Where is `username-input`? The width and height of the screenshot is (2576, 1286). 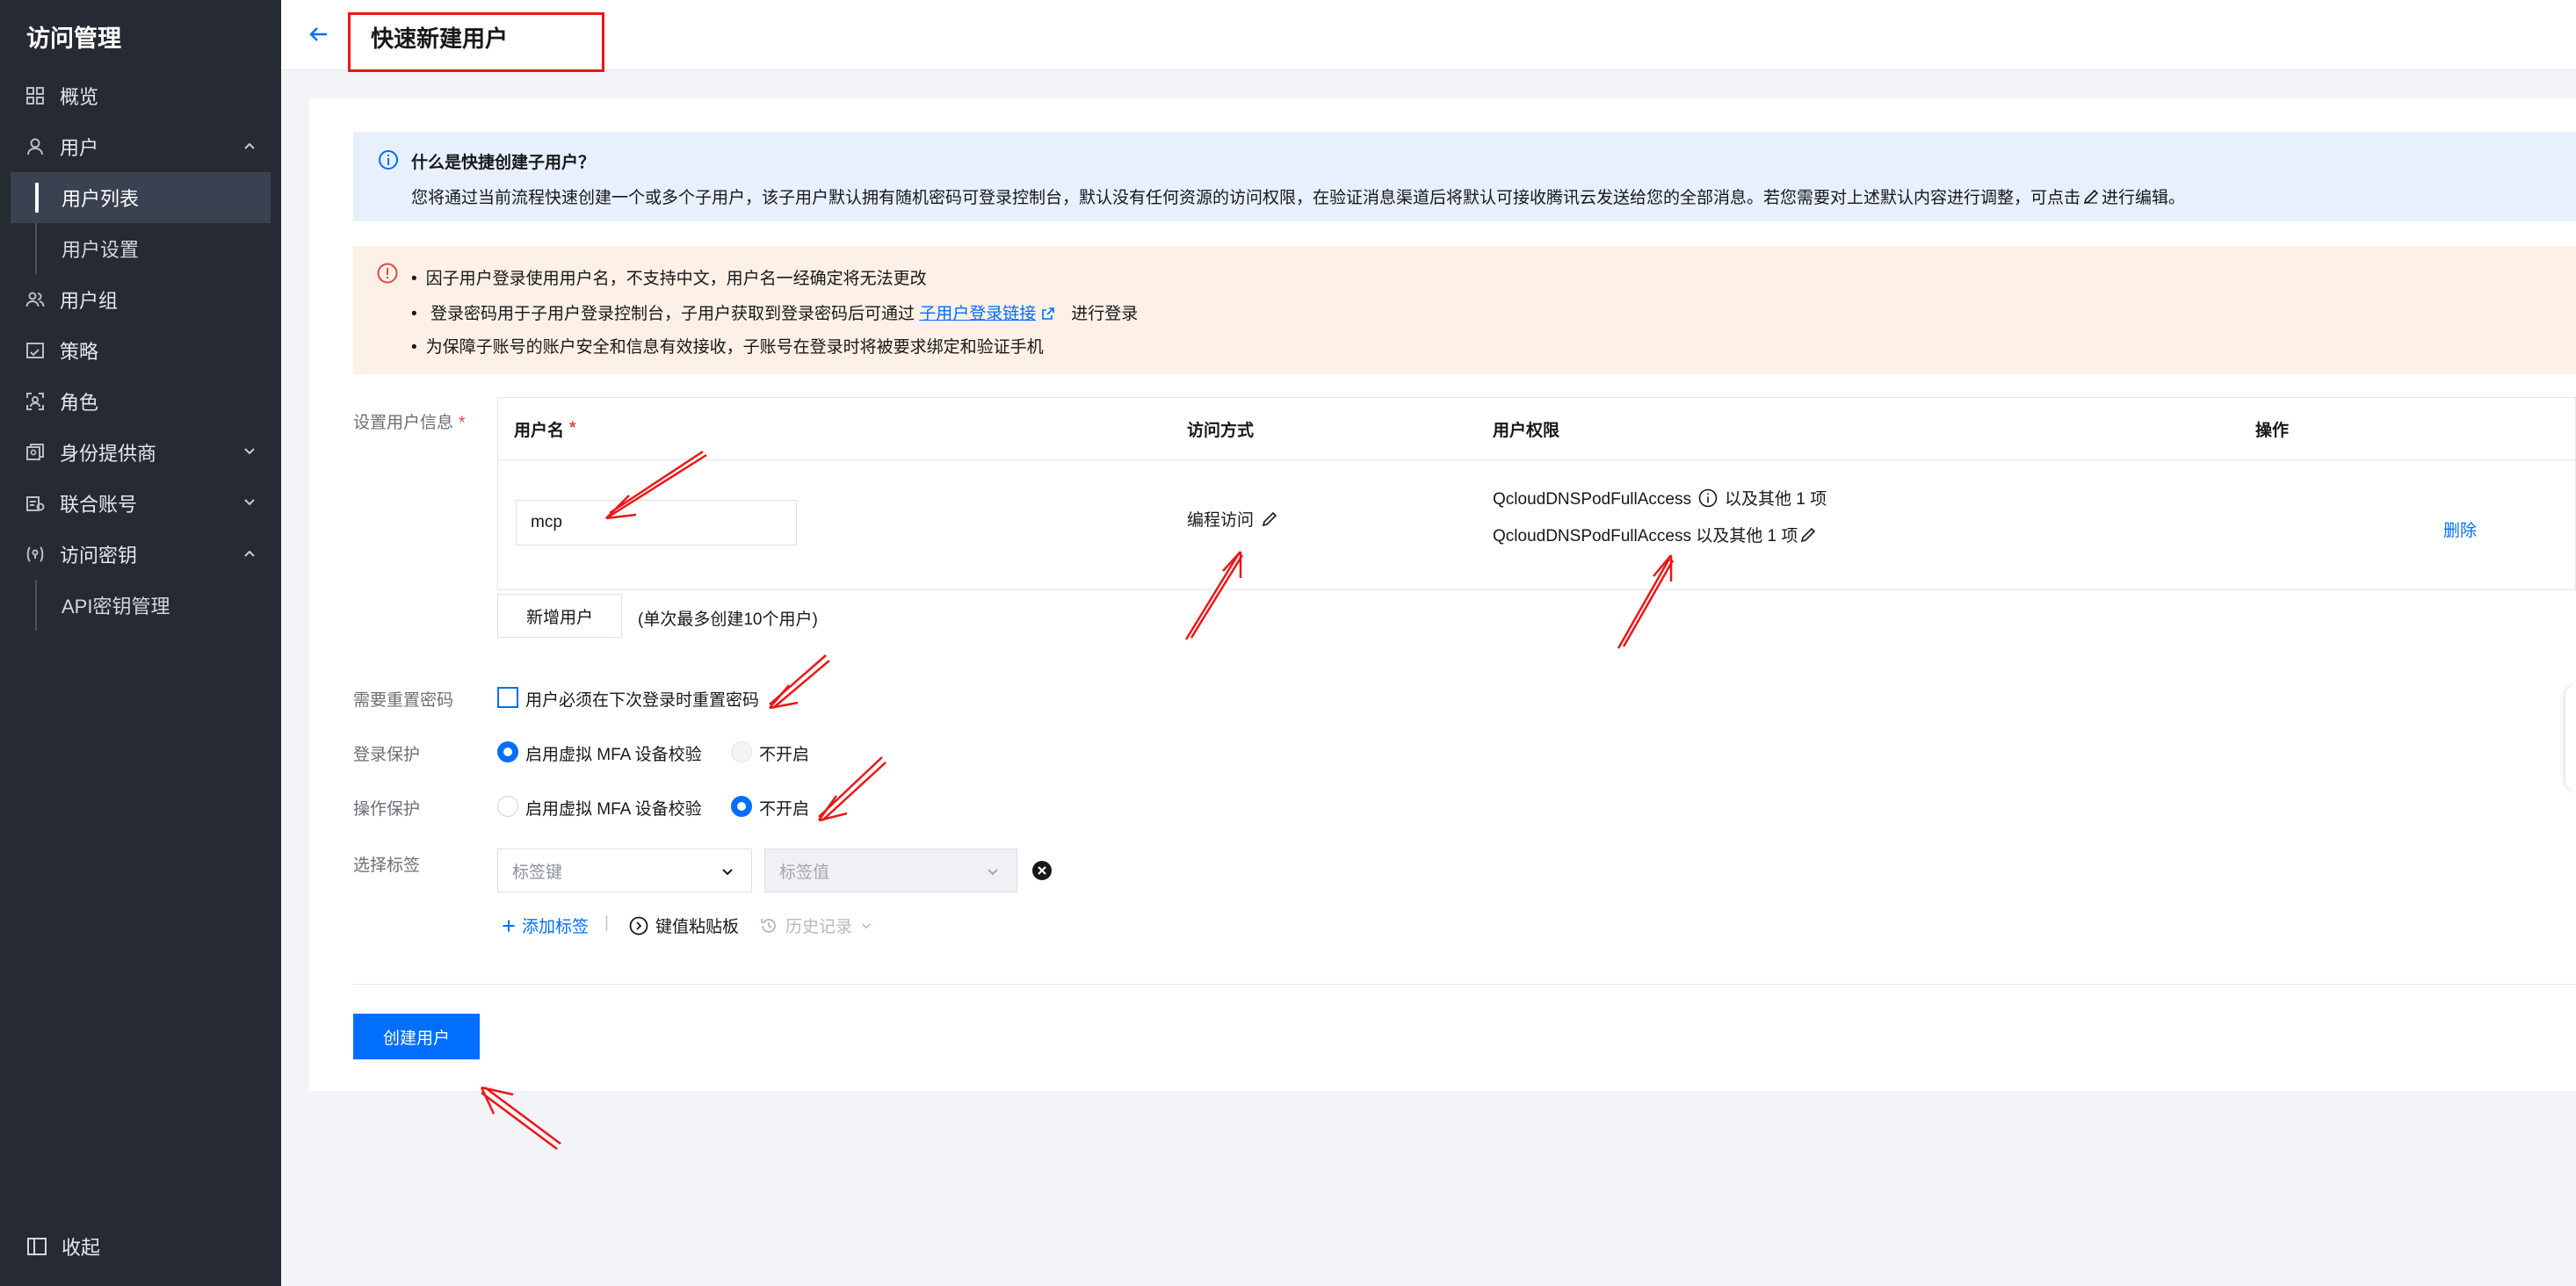
username-input is located at coordinates (656, 523).